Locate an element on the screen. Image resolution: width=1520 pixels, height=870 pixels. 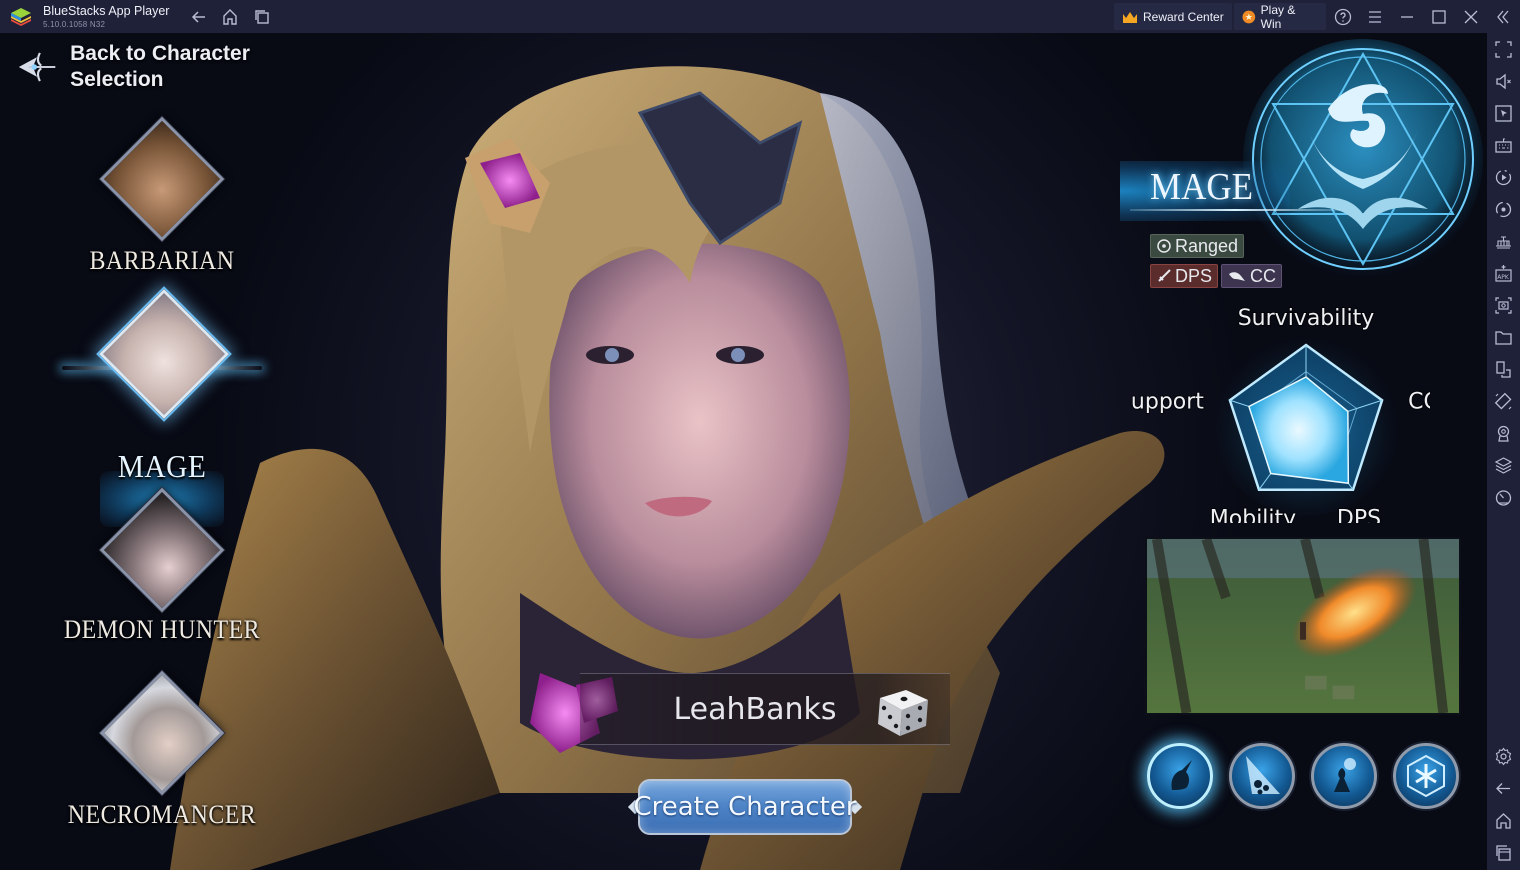
performance-icon is located at coordinates (1503, 497).